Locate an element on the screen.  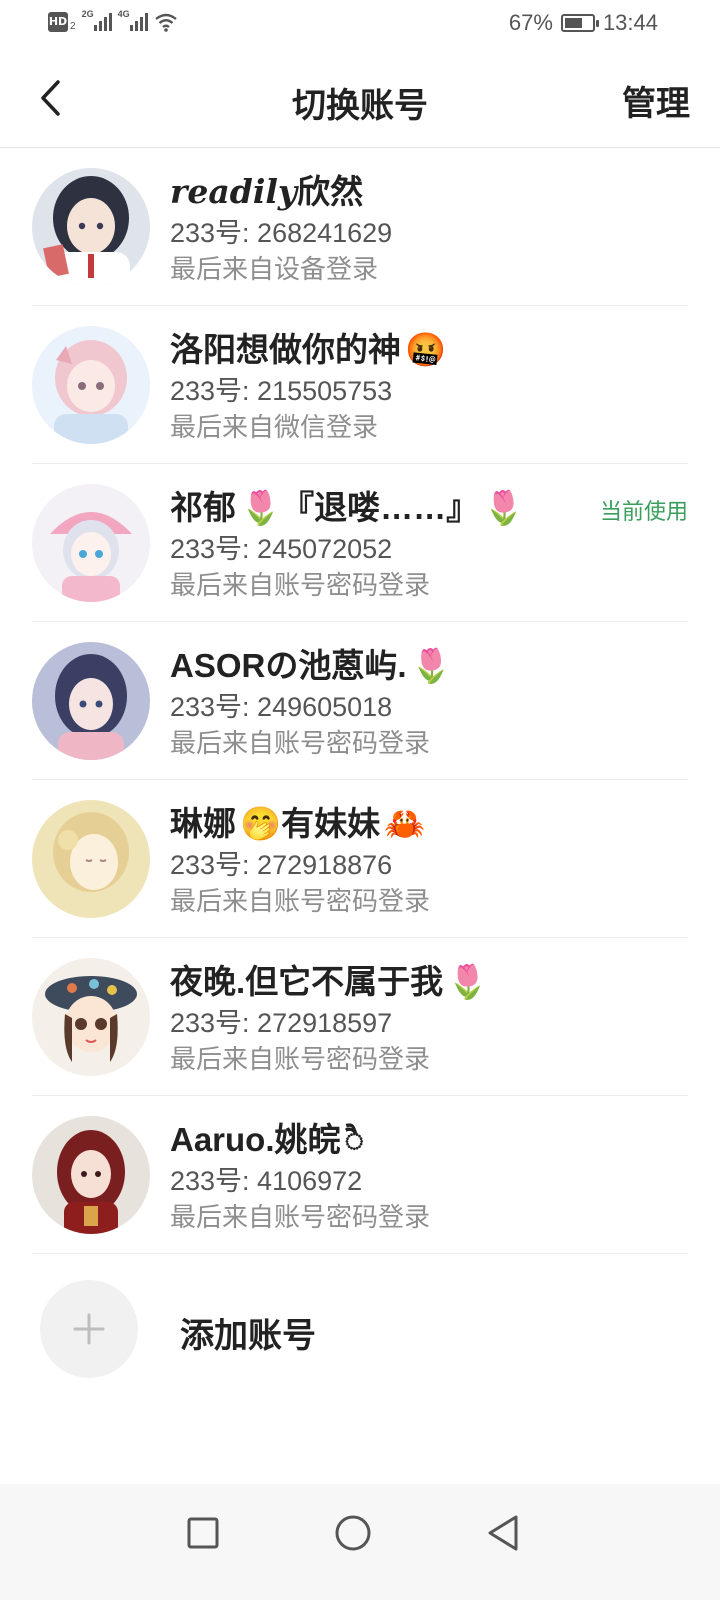
account-login-method: 最后来自微信登录 is located at coordinates (274, 427).